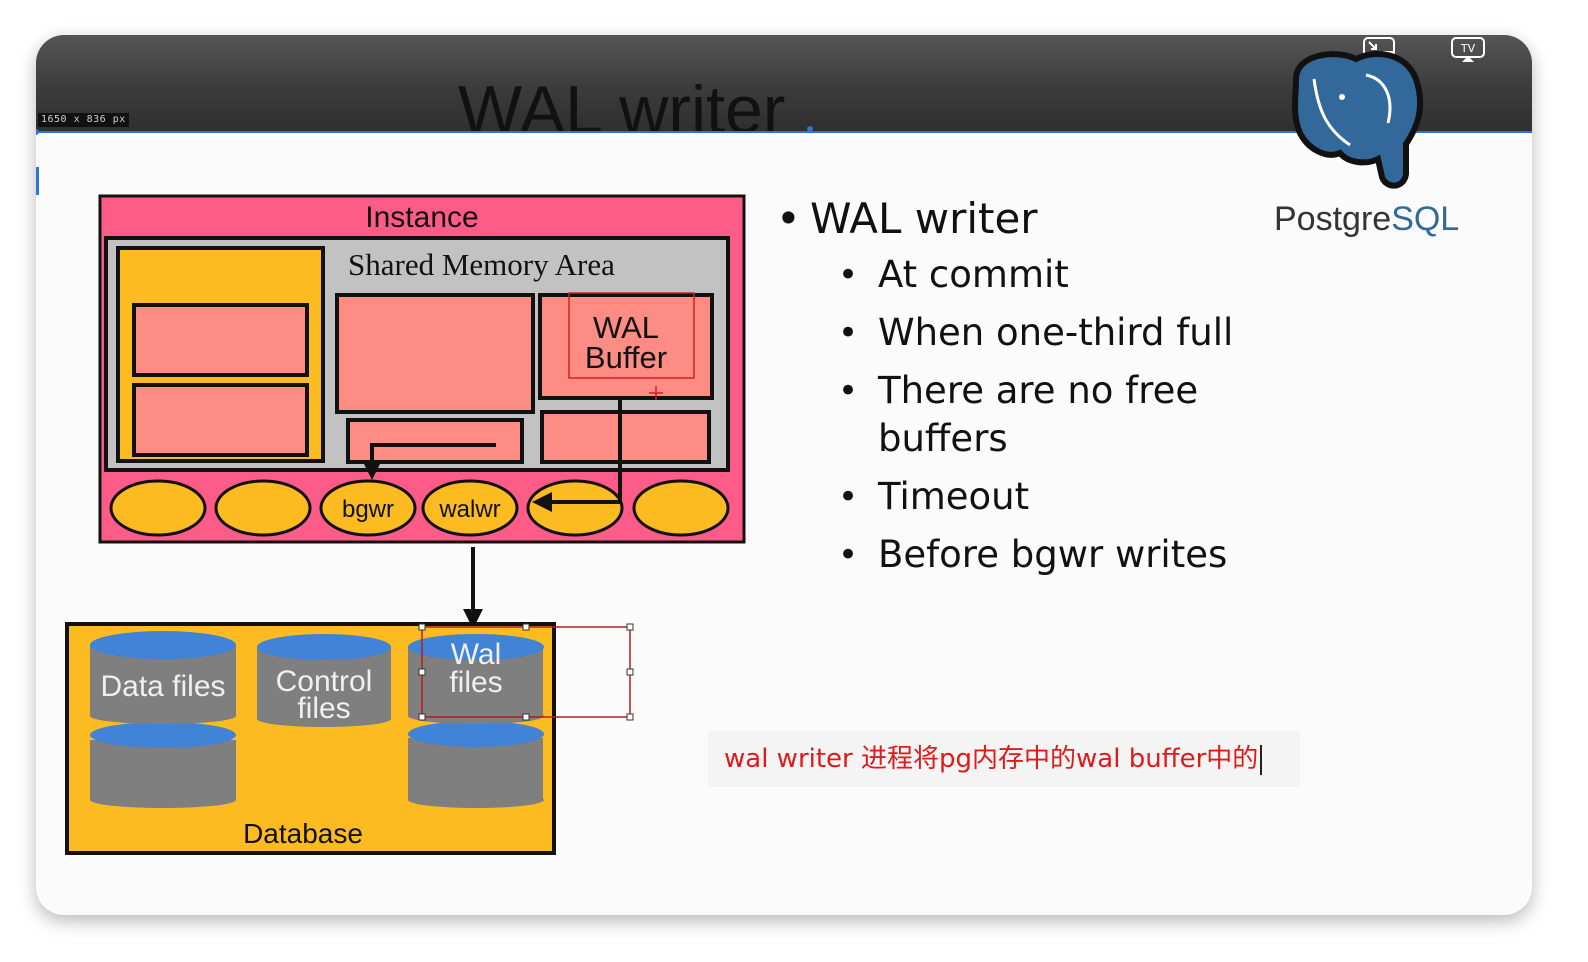 Image resolution: width=1588 pixels, height=962 pixels. I want to click on note-text: wal writer 进程将pg内存中的wal buffer中的, so click(991, 759).